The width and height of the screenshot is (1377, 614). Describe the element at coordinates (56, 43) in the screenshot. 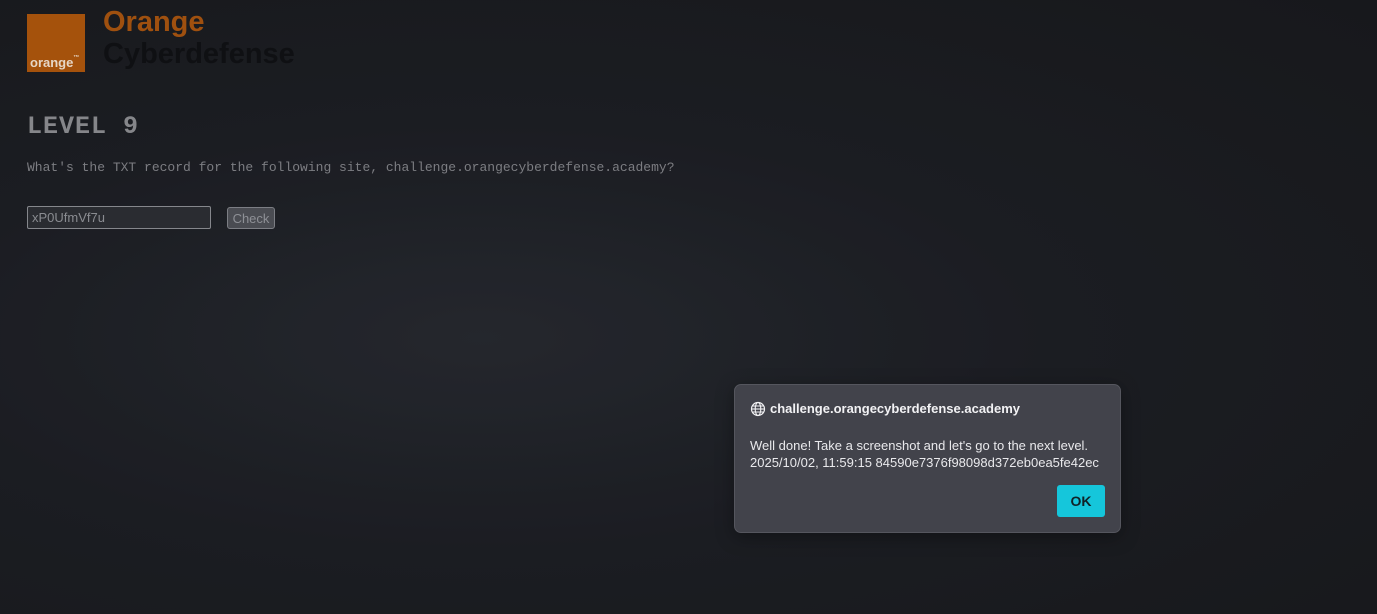

I see `orange-logo: orange™` at that location.